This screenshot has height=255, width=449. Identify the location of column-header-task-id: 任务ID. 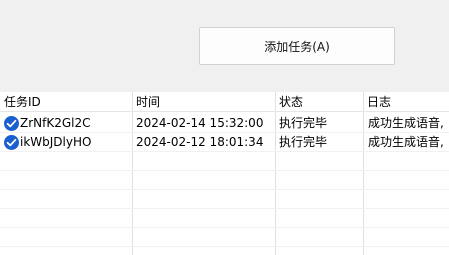
(66, 102).